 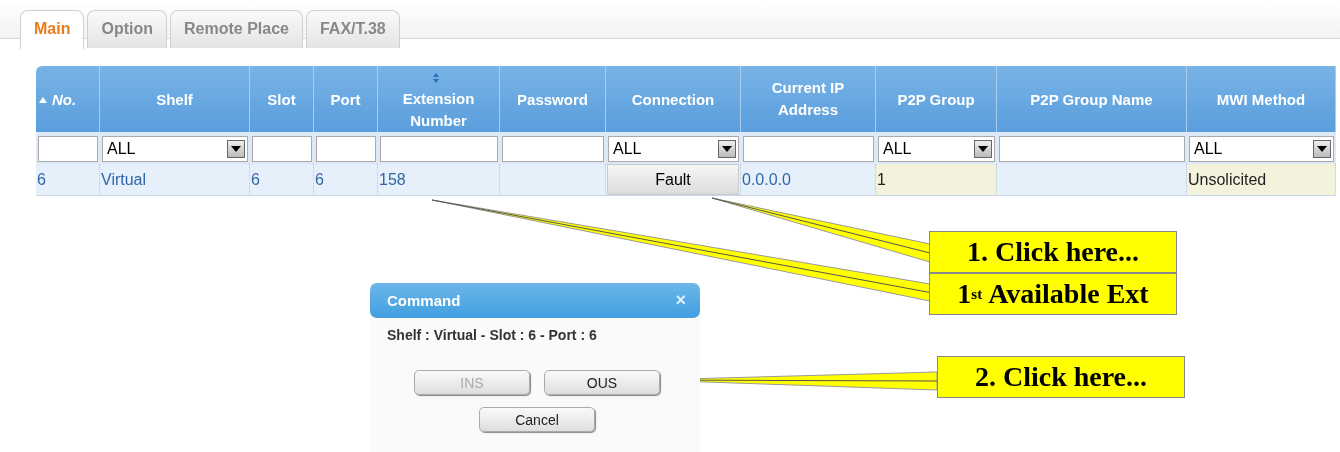 I want to click on tab: FAX/T.38, so click(x=352, y=29).